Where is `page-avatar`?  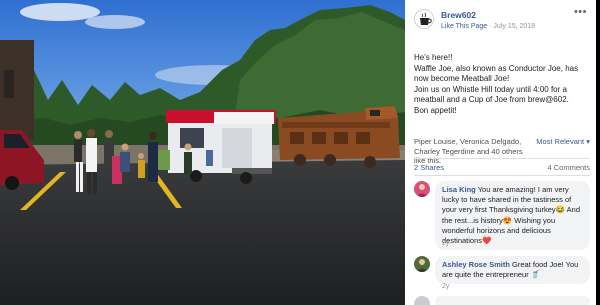
page-avatar is located at coordinates (424, 19).